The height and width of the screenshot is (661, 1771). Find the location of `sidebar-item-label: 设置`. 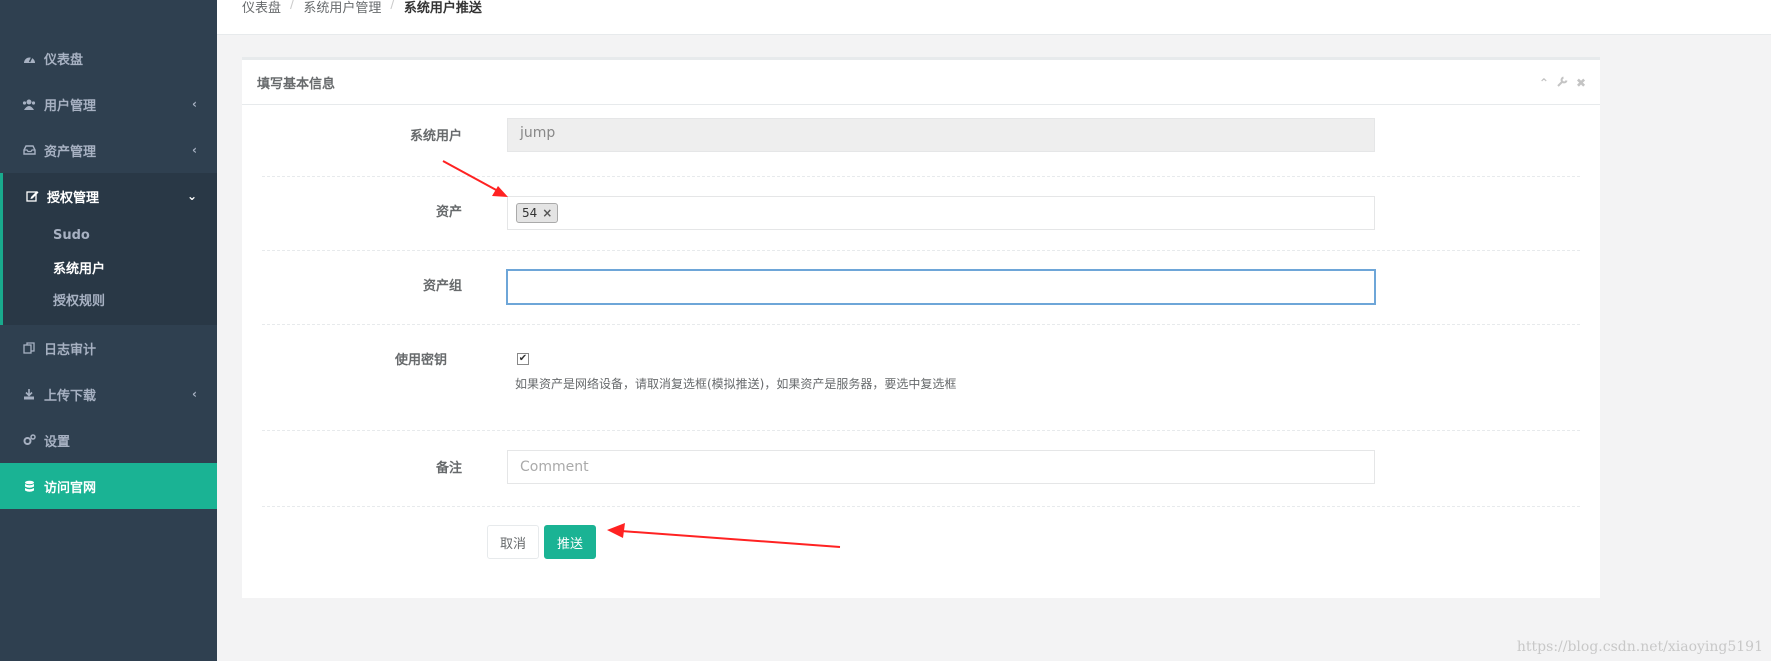

sidebar-item-label: 设置 is located at coordinates (57, 442).